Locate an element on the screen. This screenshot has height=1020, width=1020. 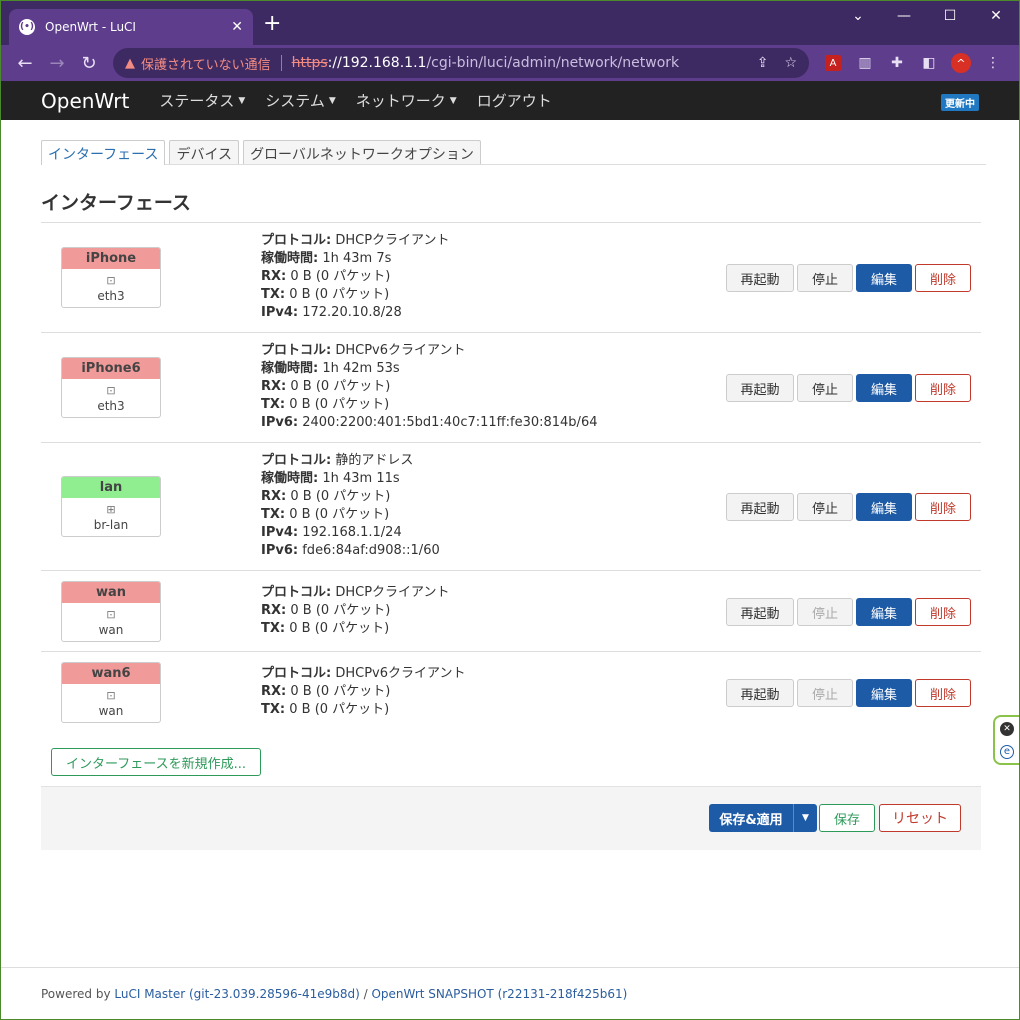
menu-logout: ログアウト is located at coordinates (514, 100).